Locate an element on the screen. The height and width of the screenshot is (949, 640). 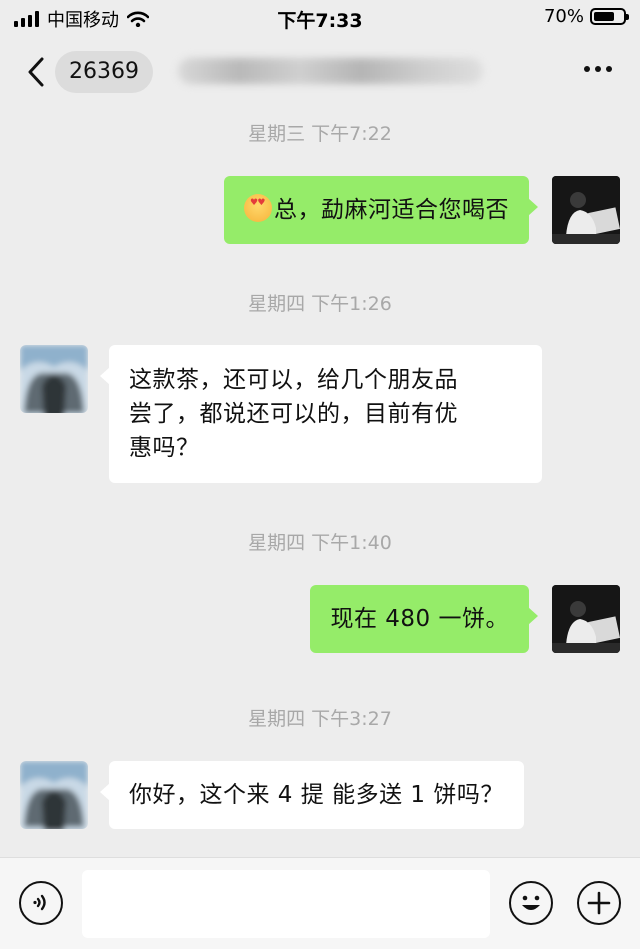
plus-icon is located at coordinates (599, 903).